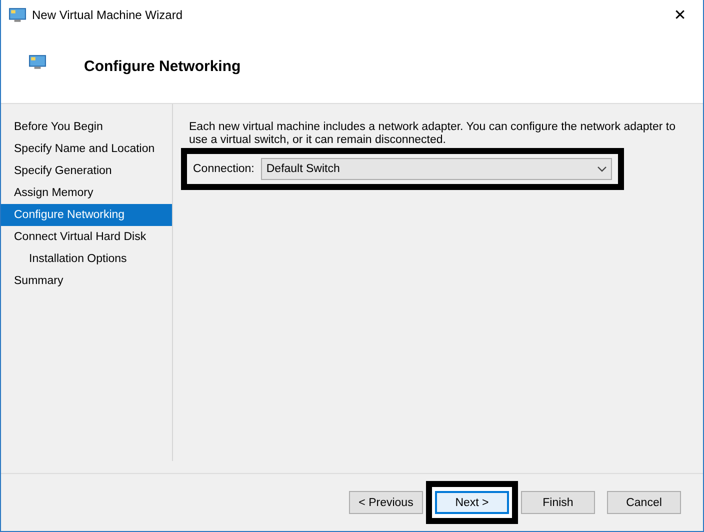 The image size is (704, 532). Describe the element at coordinates (86, 127) in the screenshot. I see `wizard-step: Before You Begin` at that location.